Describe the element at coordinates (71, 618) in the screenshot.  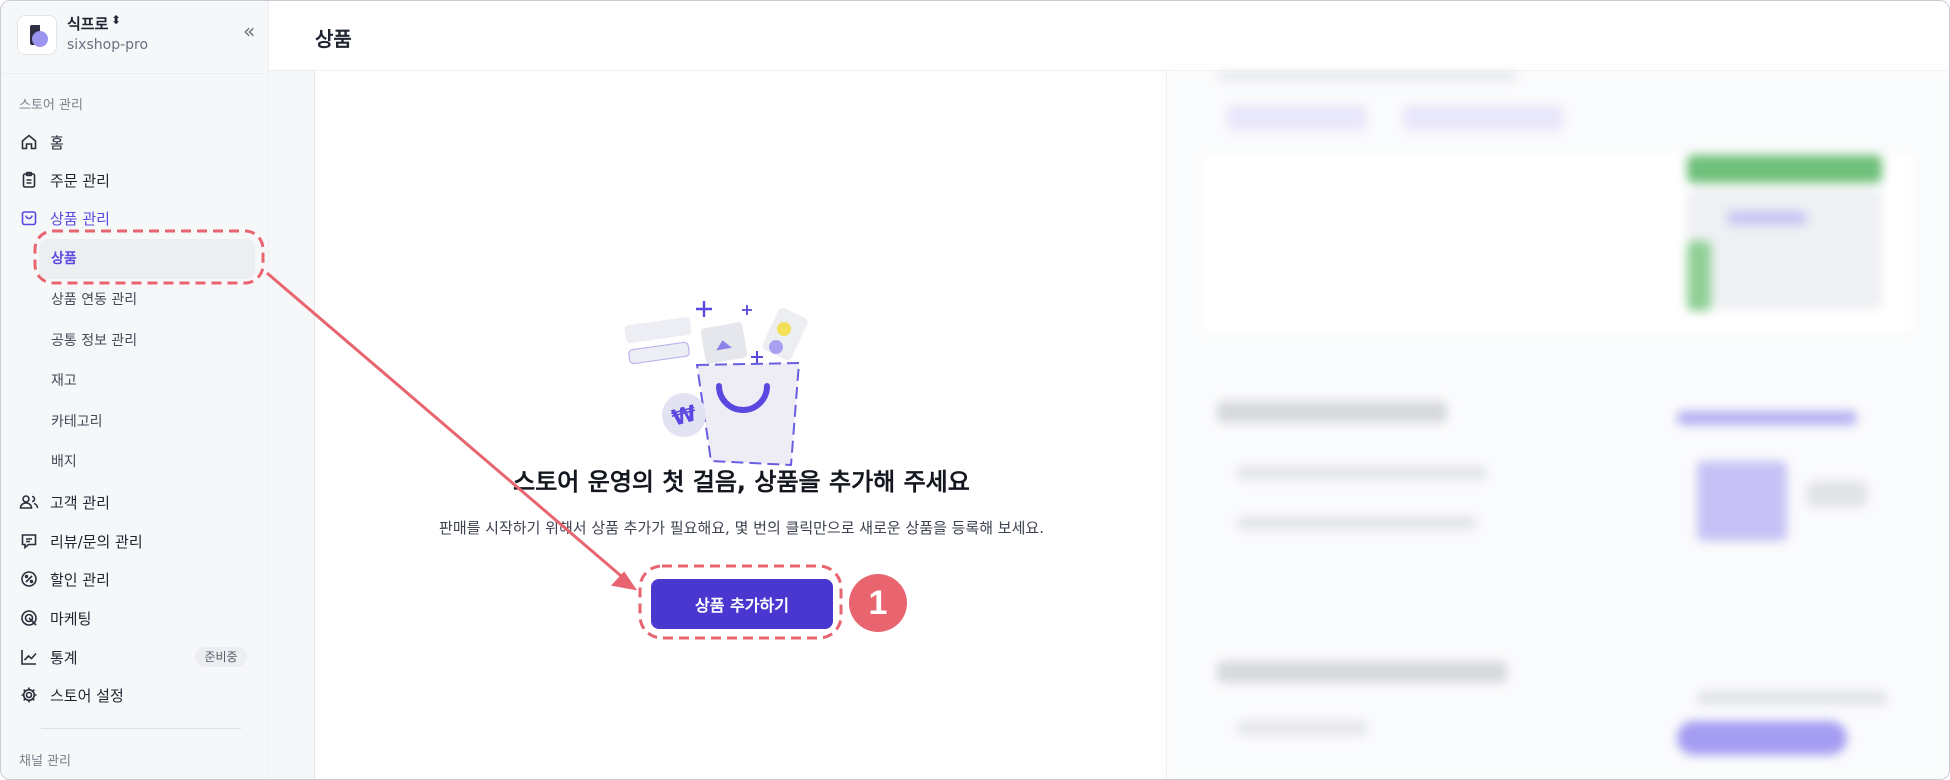
I see `sidebar-item-label: 마케팅` at that location.